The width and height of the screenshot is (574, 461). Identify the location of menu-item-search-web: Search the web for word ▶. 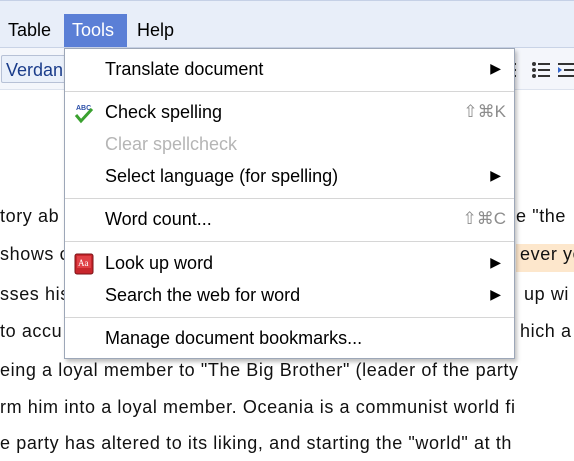
(289, 296).